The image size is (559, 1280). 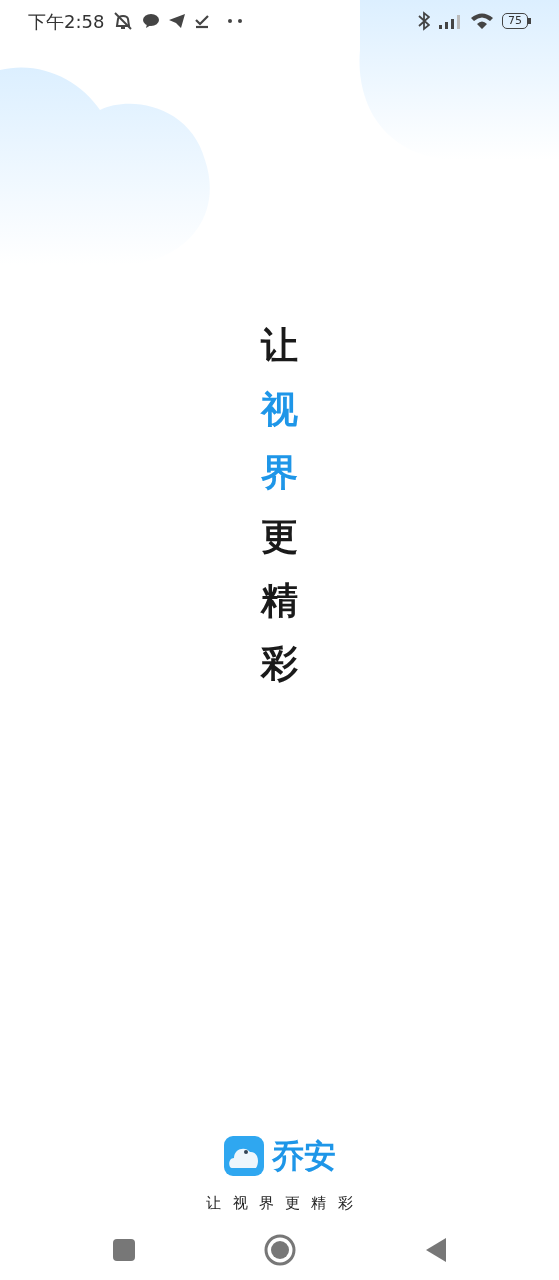 What do you see at coordinates (482, 21) in the screenshot?
I see `wifi-icon` at bounding box center [482, 21].